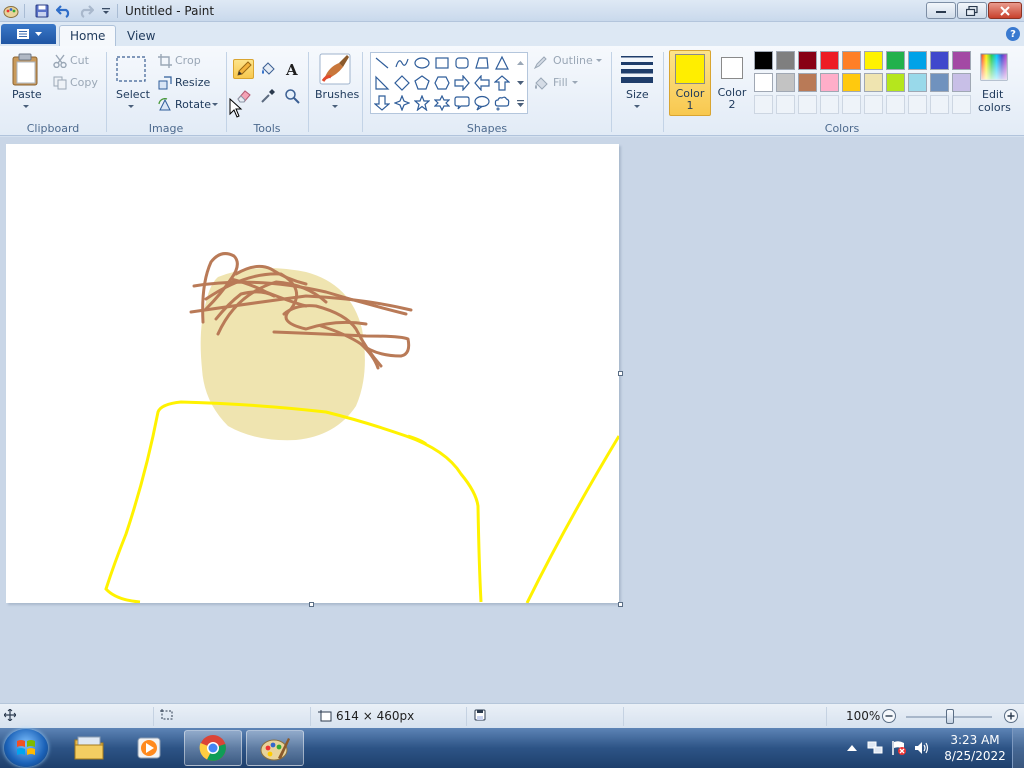 This screenshot has height=768, width=1024. Describe the element at coordinates (732, 83) in the screenshot. I see `color2-button: Color 2` at that location.